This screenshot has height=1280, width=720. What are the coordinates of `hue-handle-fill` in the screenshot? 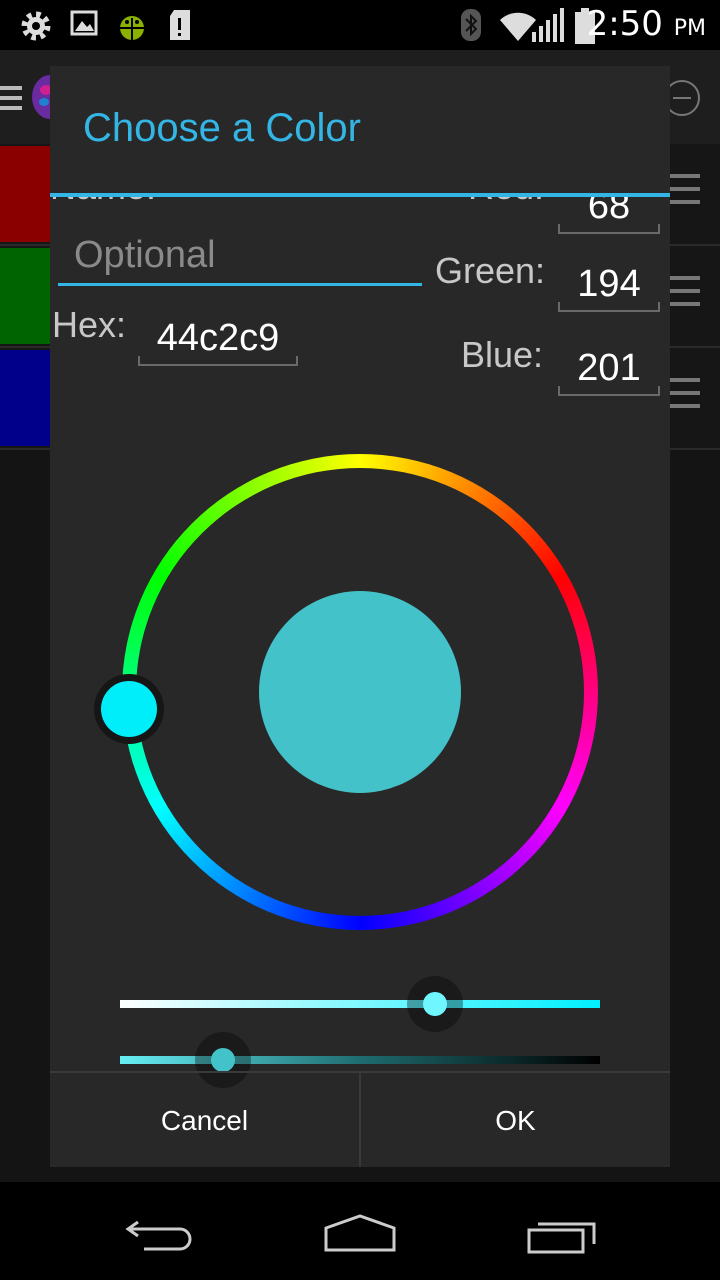 It's located at (129, 709).